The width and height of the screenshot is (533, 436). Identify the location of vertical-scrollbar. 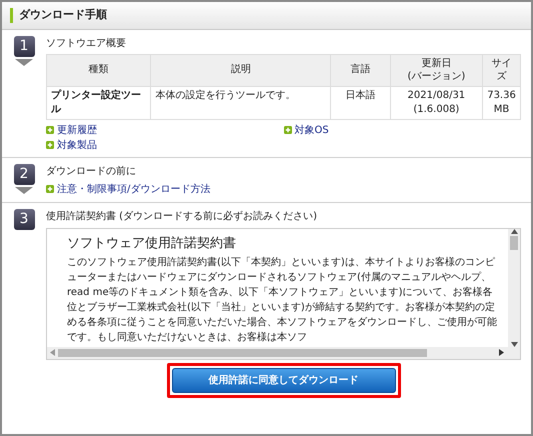
(514, 287).